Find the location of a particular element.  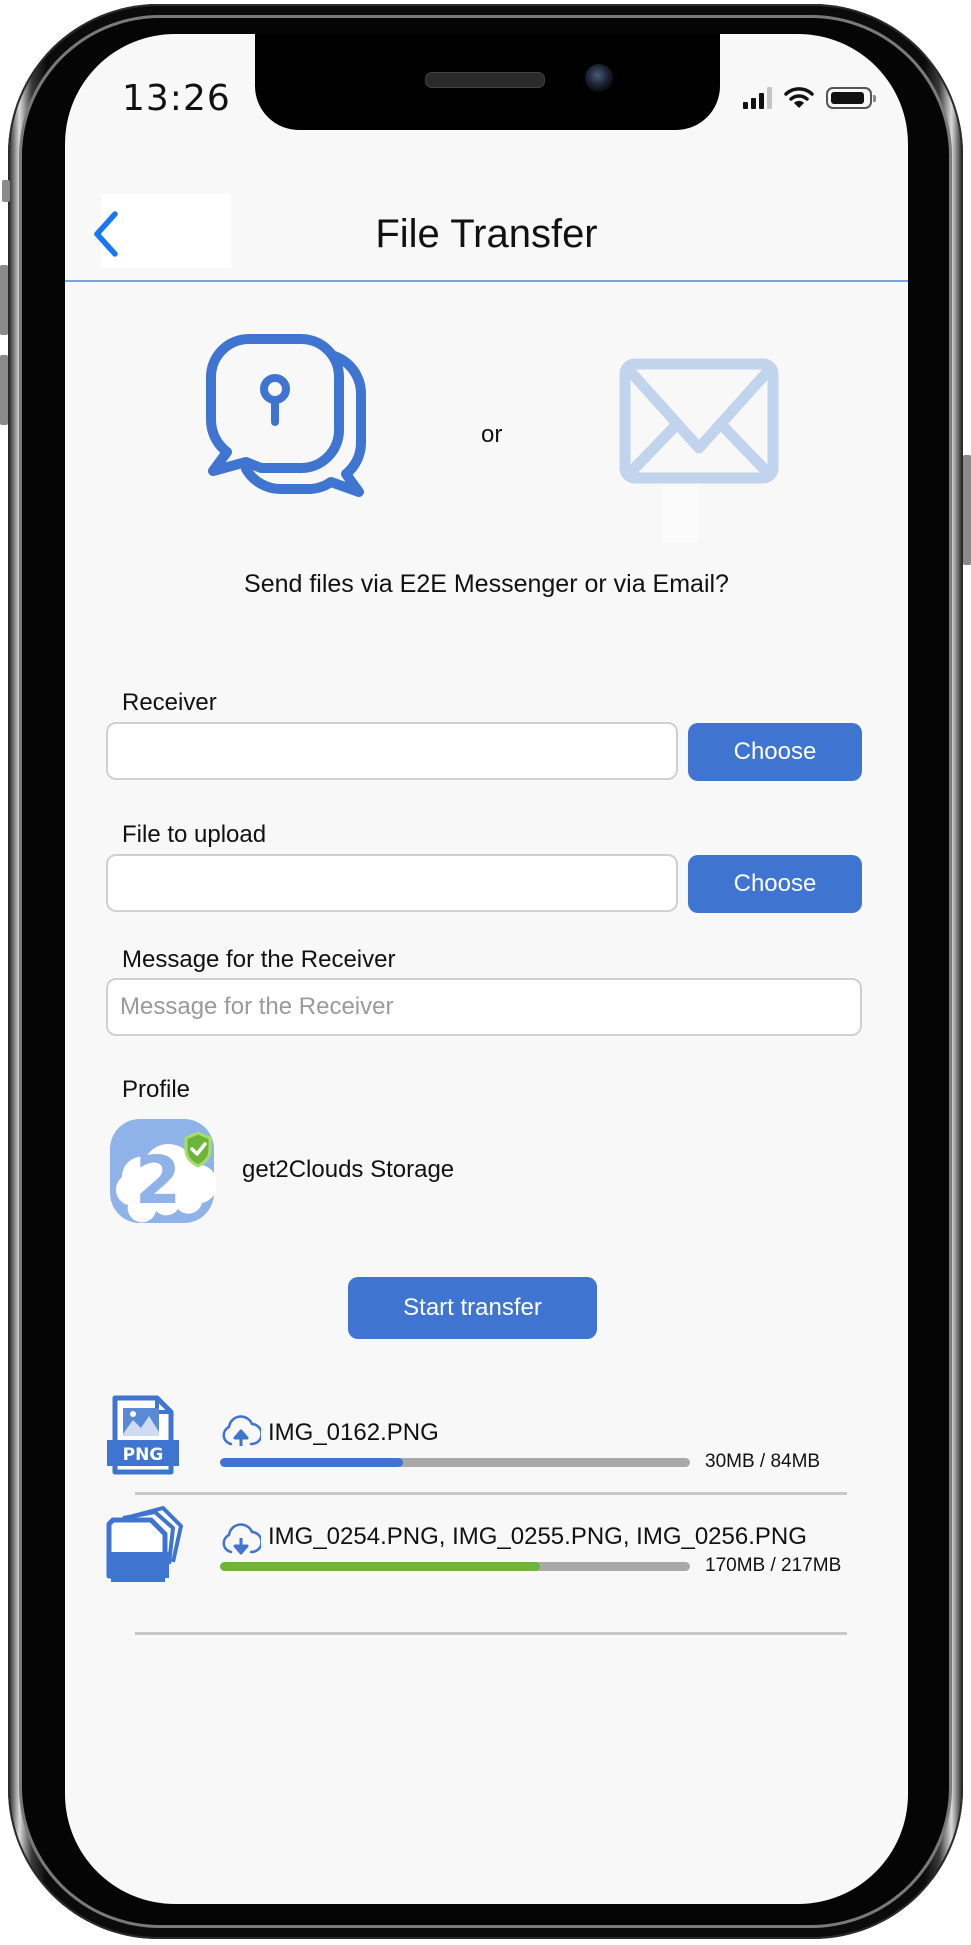

volume-up-button is located at coordinates (4, 300).